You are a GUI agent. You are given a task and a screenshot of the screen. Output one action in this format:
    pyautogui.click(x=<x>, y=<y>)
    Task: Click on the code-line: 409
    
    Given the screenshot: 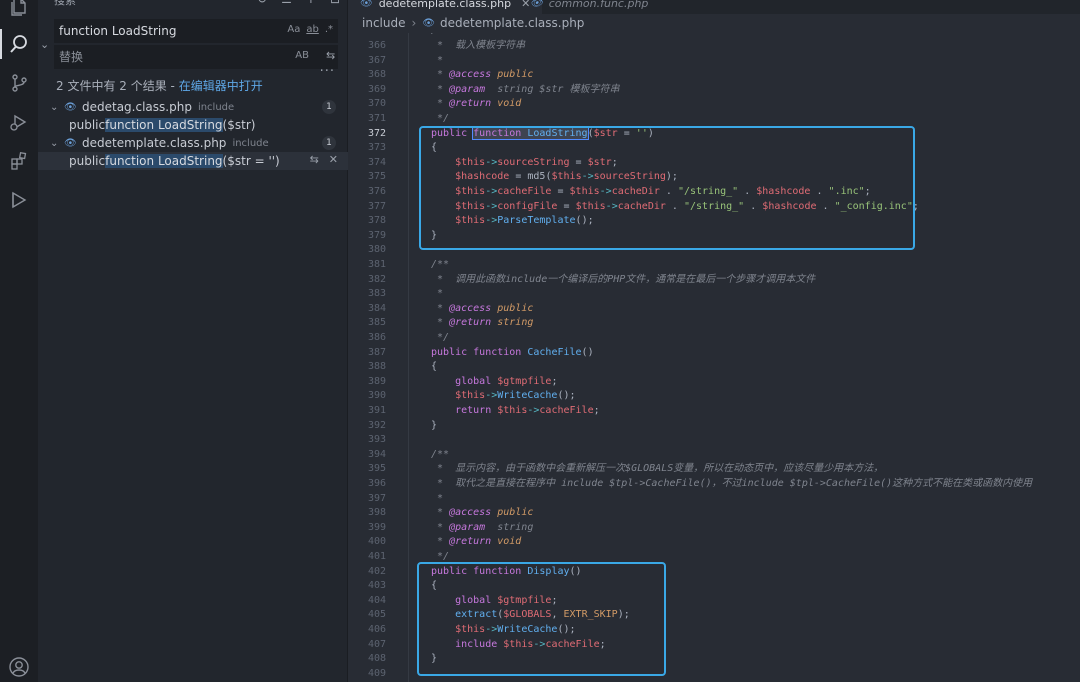 What is the action you would take?
    pyautogui.click(x=714, y=674)
    